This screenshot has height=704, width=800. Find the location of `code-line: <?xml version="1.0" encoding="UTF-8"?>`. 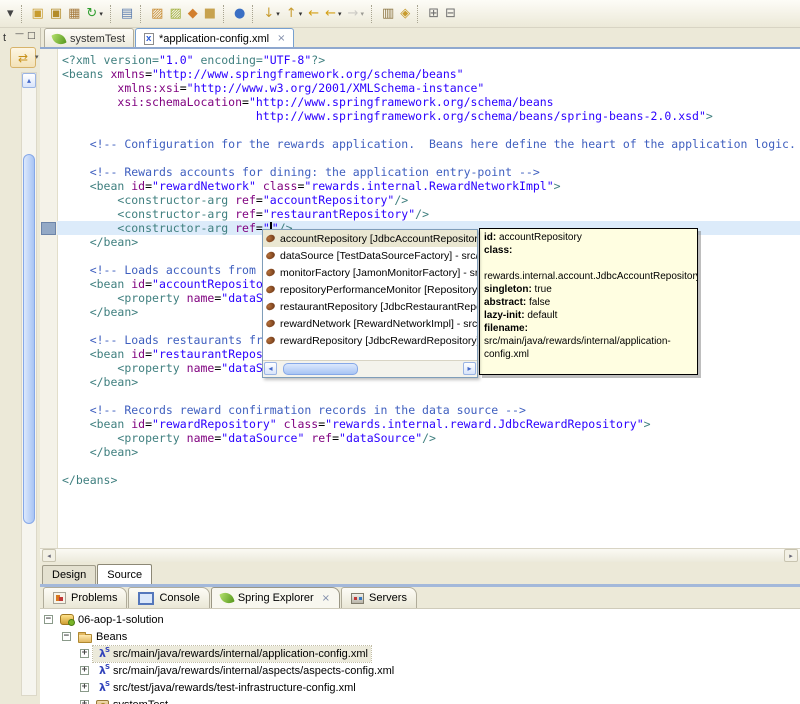

code-line: <?xml version="1.0" encoding="UTF-8"?> is located at coordinates (431, 60).